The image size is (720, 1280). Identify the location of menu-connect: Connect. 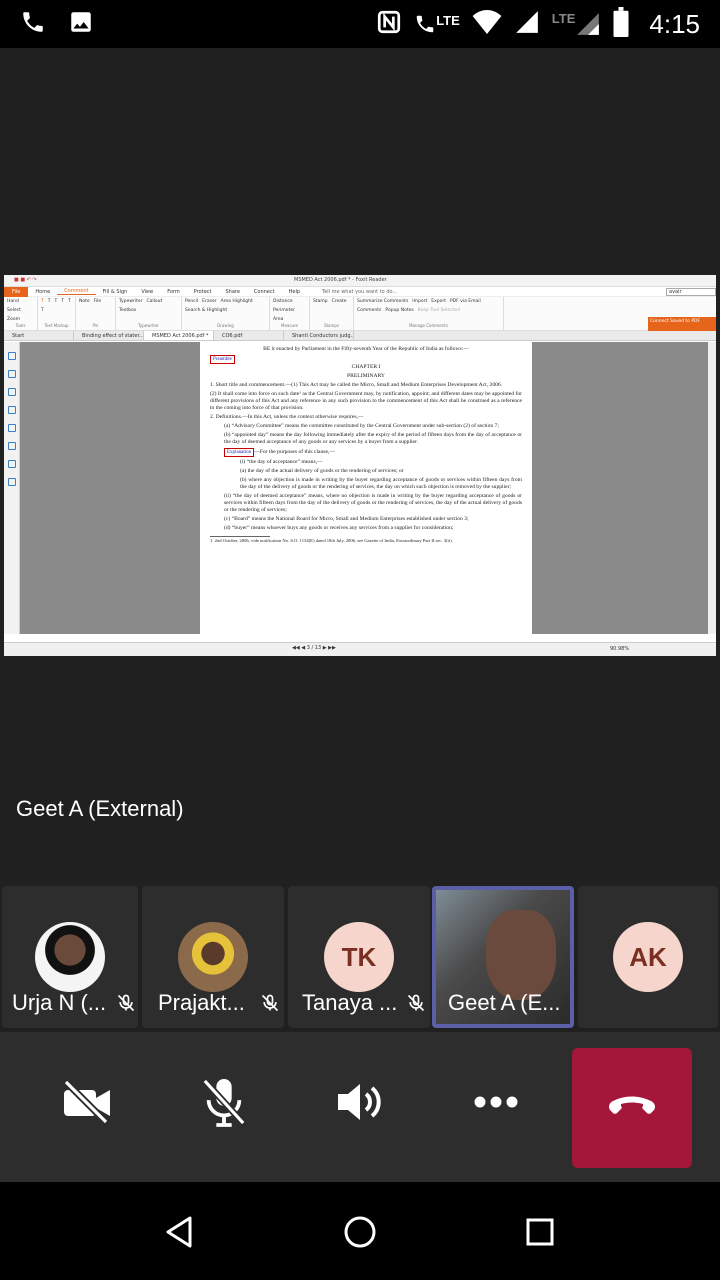
(264, 292).